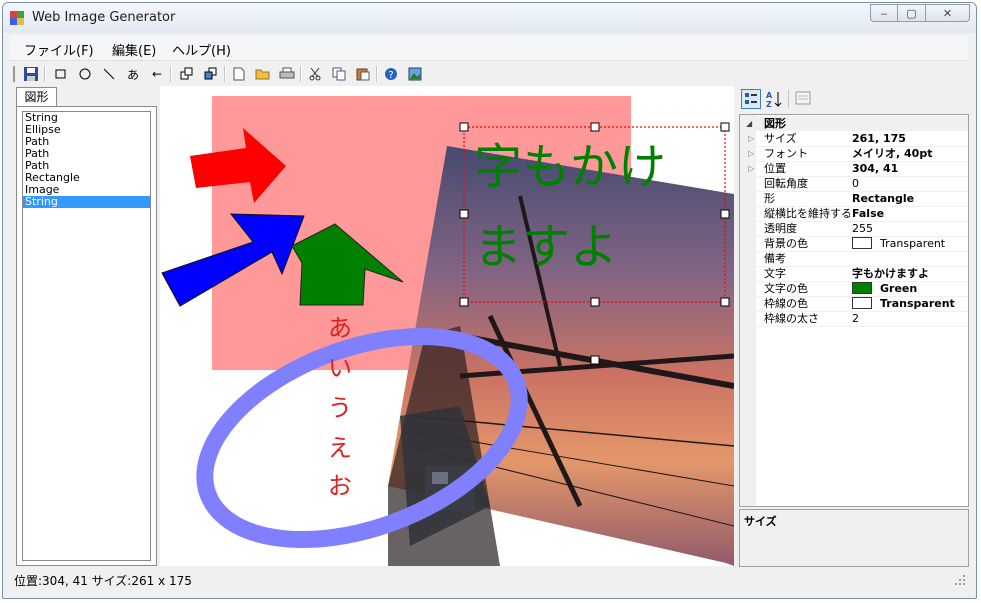 This screenshot has width=981, height=603. I want to click on property-row: 枠線の色 Transparent, so click(854, 304).